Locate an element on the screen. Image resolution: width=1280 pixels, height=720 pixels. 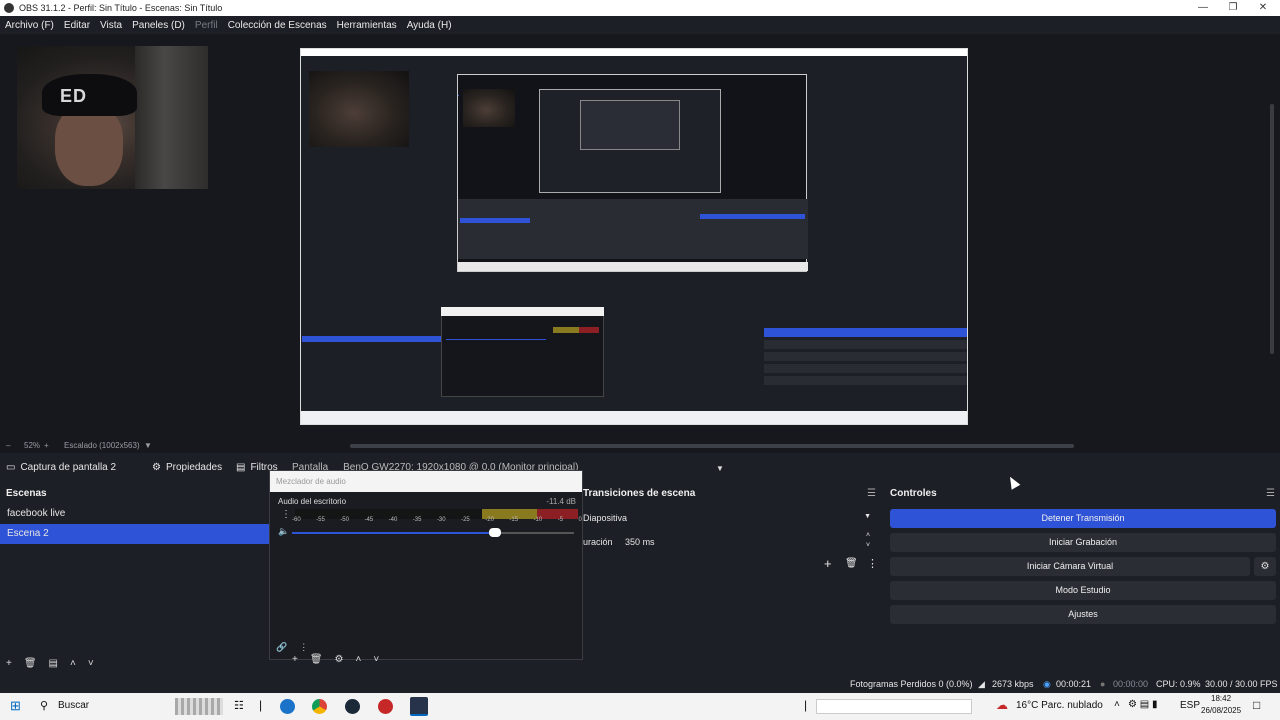
menu-coleccion-escenas: Colección de Escenas is located at coordinates (277, 25).